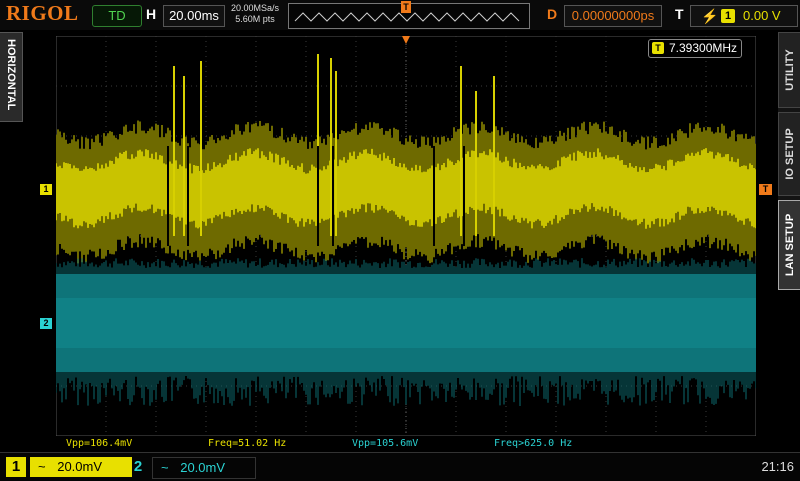 This screenshot has width=800, height=481. I want to click on memory-depth: 5.60M pts, so click(255, 19).